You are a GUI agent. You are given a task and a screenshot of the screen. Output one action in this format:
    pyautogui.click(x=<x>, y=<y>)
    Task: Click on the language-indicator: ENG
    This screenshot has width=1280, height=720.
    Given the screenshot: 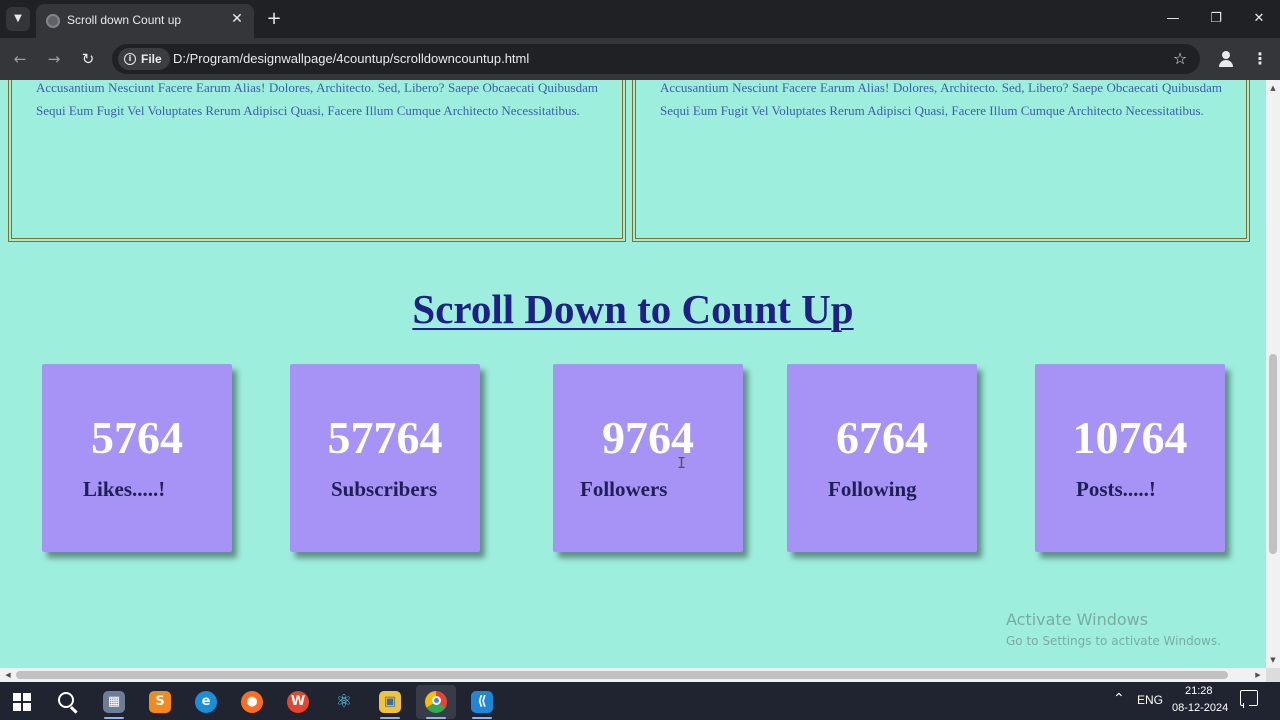 What is the action you would take?
    pyautogui.click(x=1150, y=700)
    